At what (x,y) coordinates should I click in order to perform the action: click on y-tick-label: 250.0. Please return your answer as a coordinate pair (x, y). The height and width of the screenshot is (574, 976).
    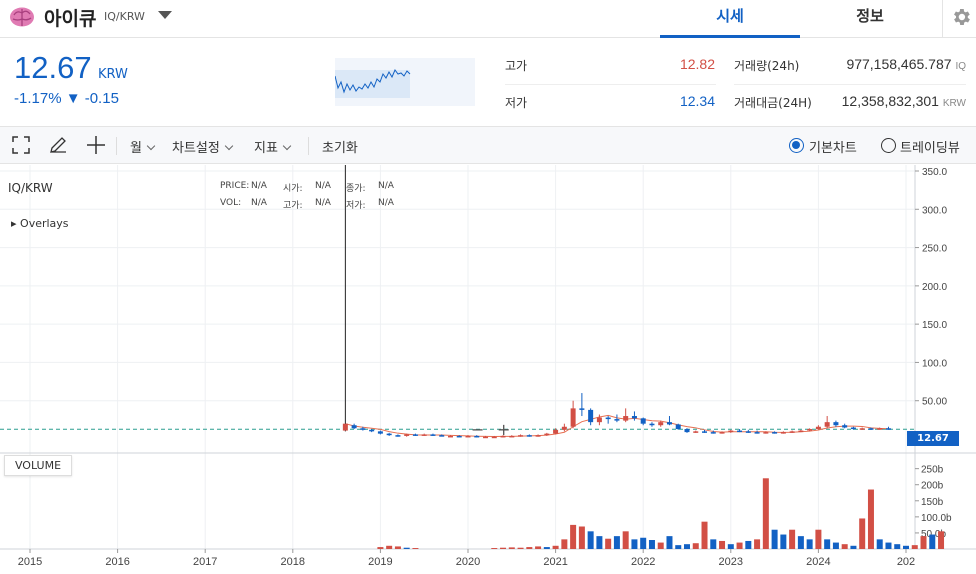
    Looking at the image, I should click on (934, 249).